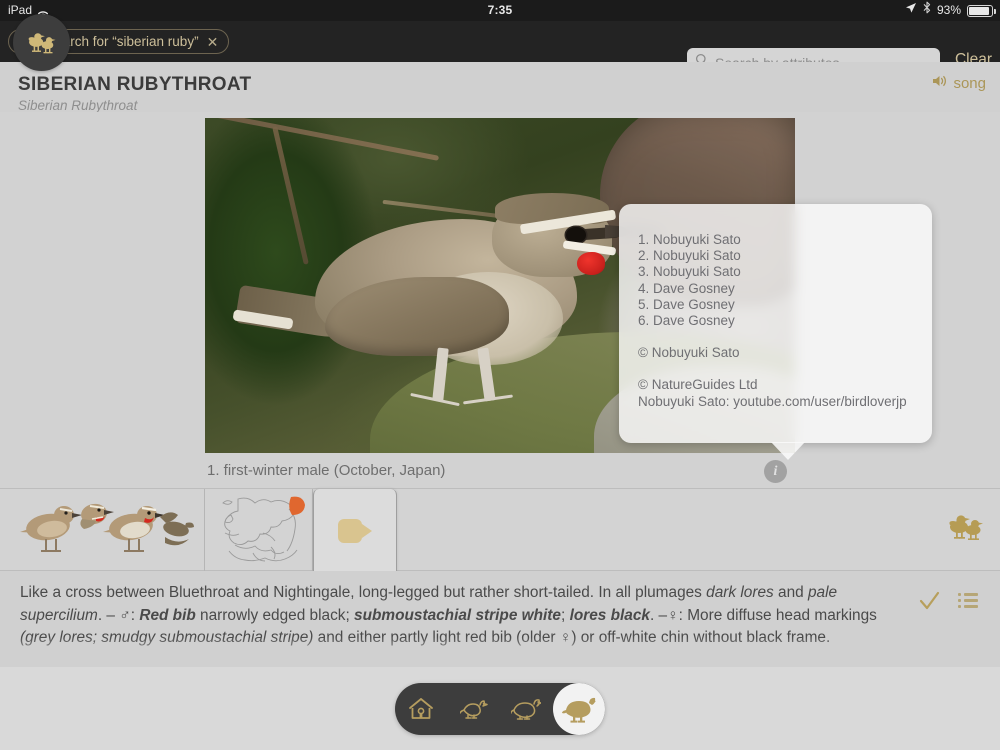 The width and height of the screenshot is (1000, 750). Describe the element at coordinates (689, 272) in the screenshot. I see `credit-line: 3. Nobuyuki Sato` at that location.